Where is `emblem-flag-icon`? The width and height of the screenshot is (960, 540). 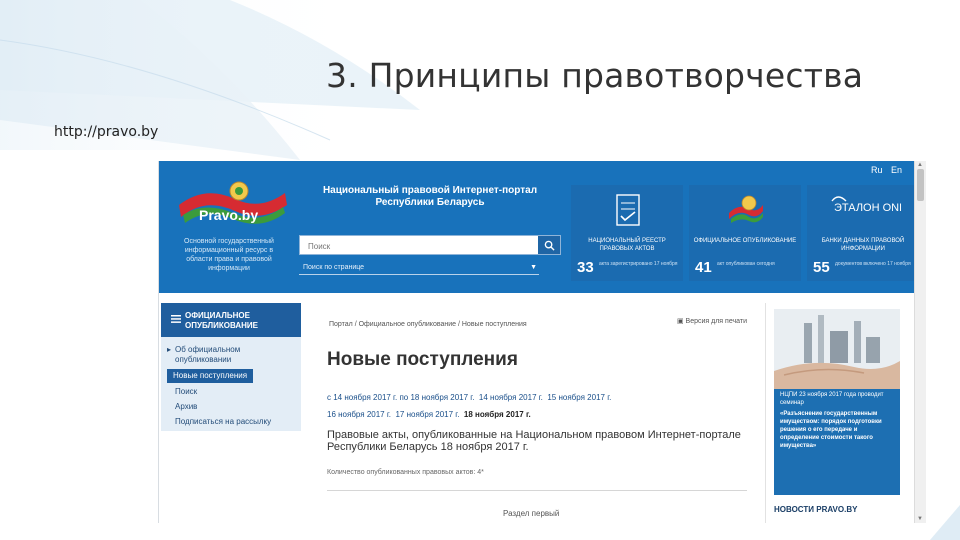
emblem-flag-icon is located at coordinates (746, 209).